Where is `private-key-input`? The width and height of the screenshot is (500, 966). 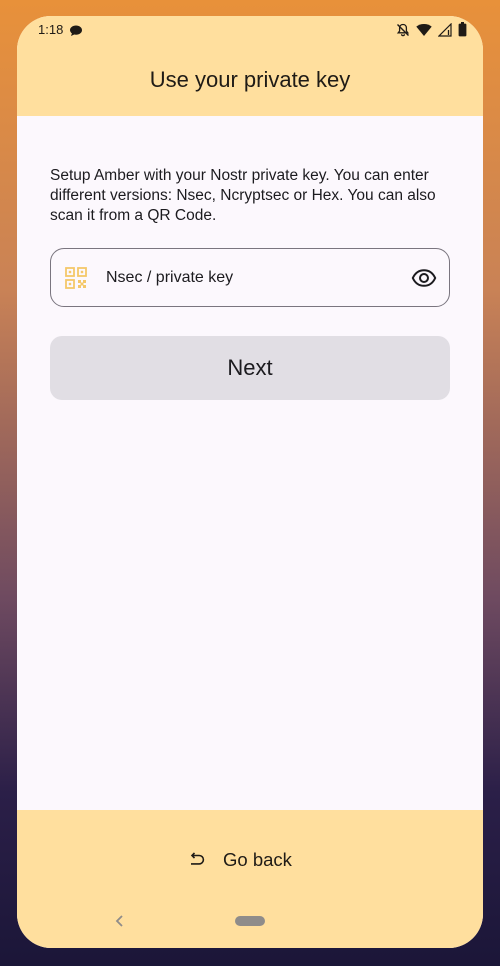 private-key-input is located at coordinates (251, 277).